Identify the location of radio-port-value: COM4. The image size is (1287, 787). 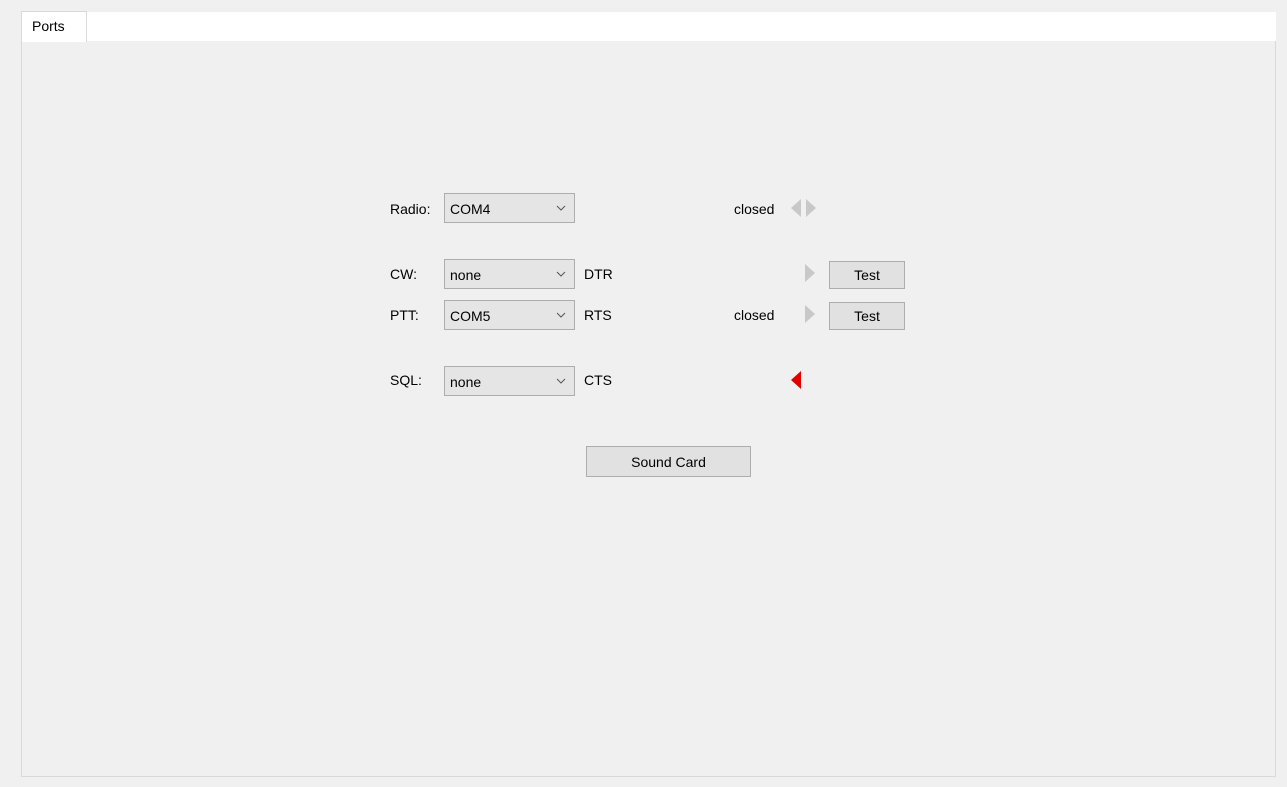
(470, 209).